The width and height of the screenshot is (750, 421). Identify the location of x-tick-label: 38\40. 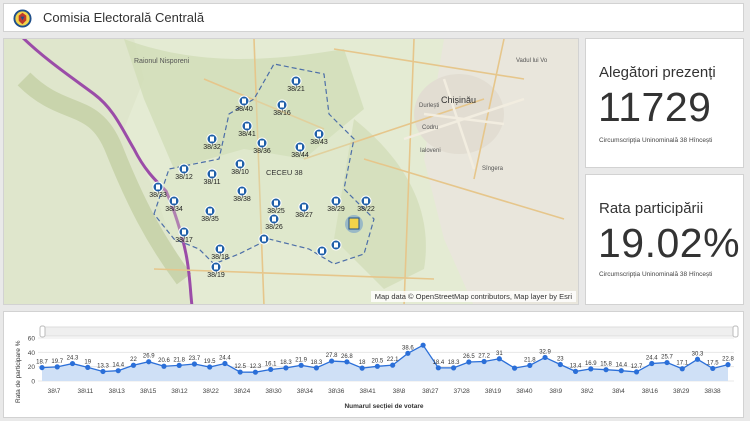
(524, 391).